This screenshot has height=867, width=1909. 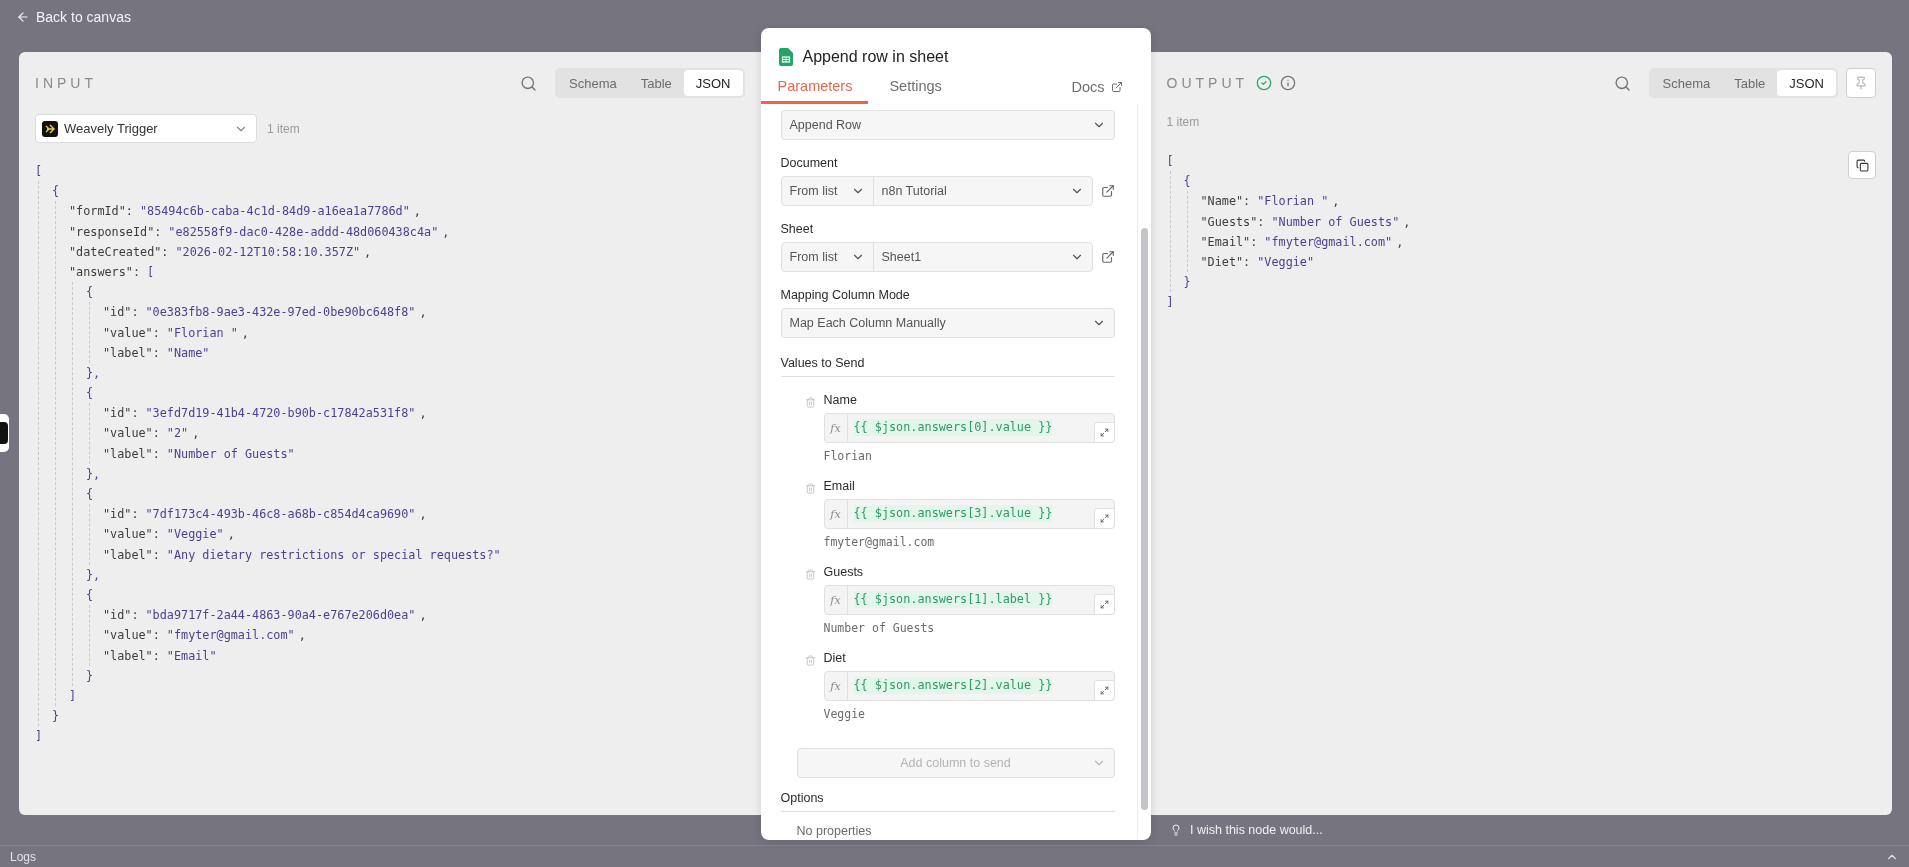 I want to click on pin-icon, so click(x=1861, y=83).